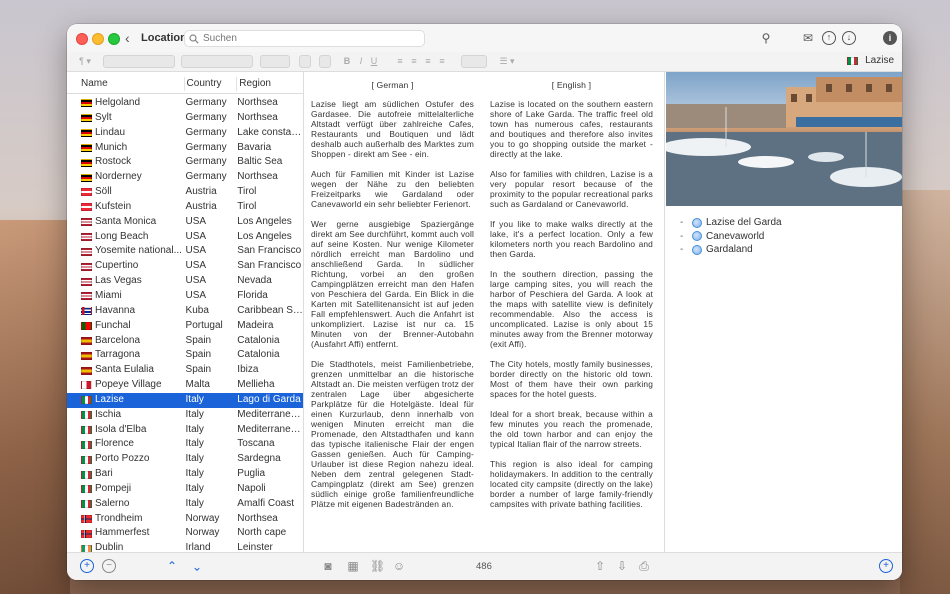 This screenshot has height=594, width=950. Describe the element at coordinates (270, 84) in the screenshot. I see `column-header-region: Region` at that location.